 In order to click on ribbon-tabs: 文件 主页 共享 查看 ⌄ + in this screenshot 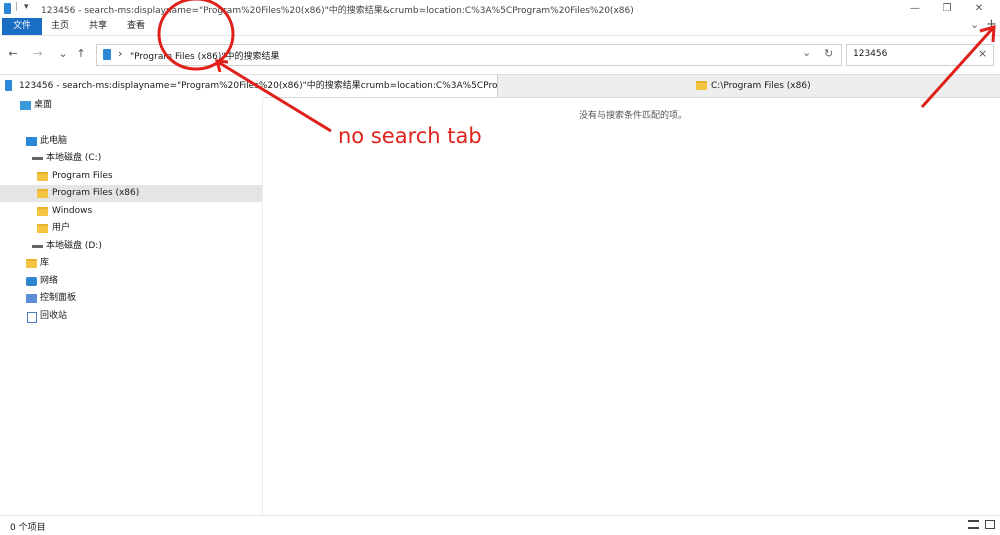, I will do `click(500, 26)`.